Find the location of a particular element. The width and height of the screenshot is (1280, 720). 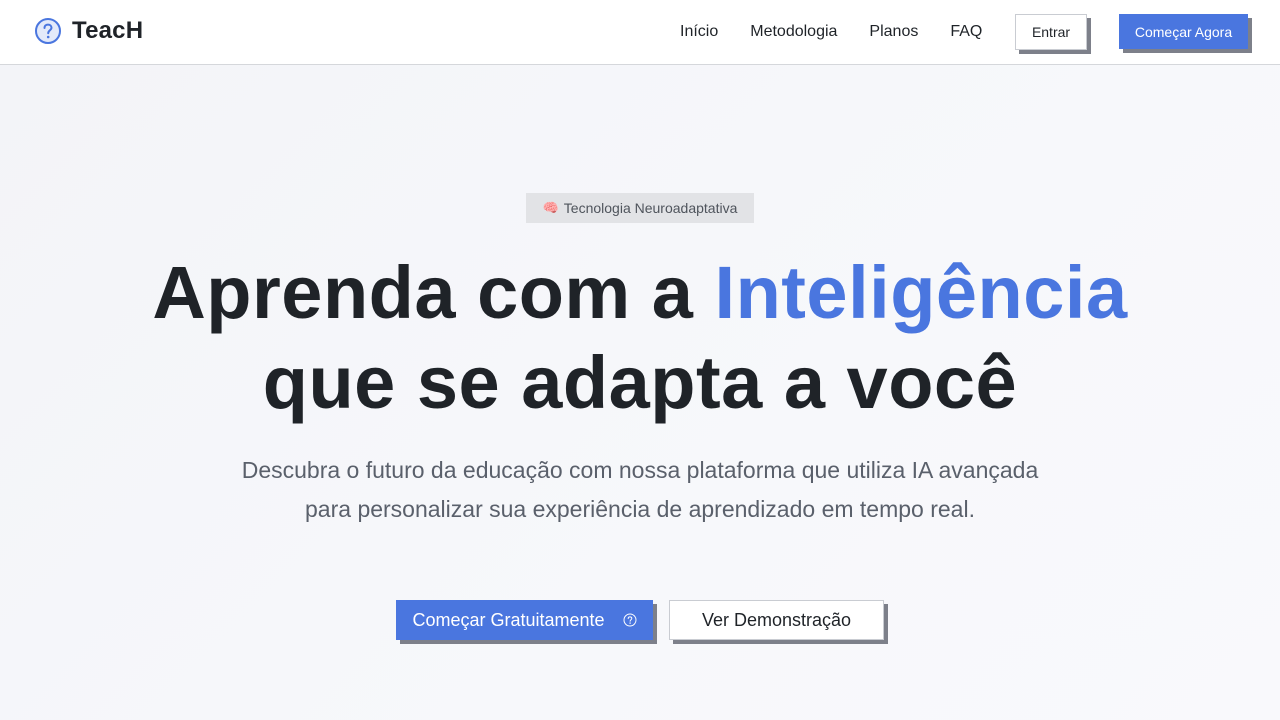

main-nav: Início Metodologia Planos FAQ is located at coordinates (847, 32).